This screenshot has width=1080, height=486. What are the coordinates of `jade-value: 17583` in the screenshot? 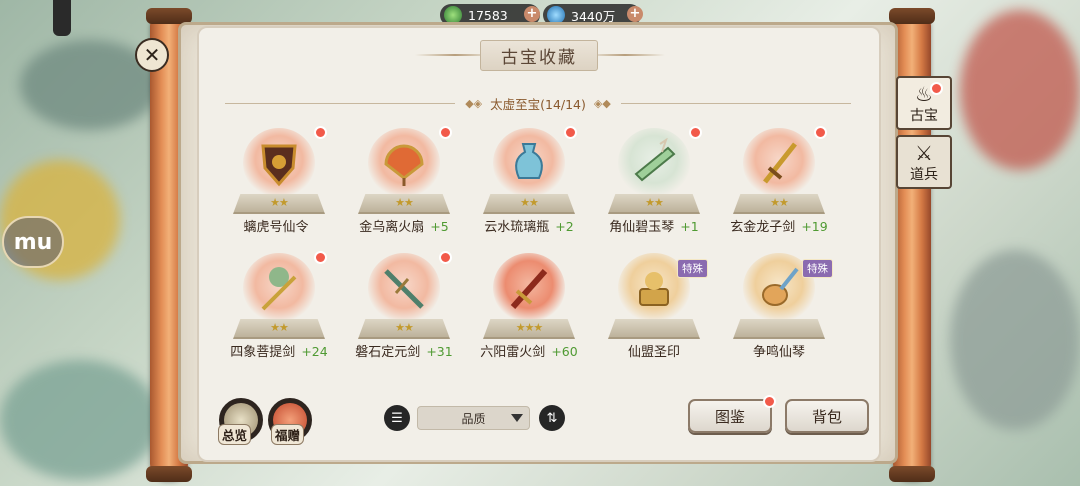 It's located at (488, 15).